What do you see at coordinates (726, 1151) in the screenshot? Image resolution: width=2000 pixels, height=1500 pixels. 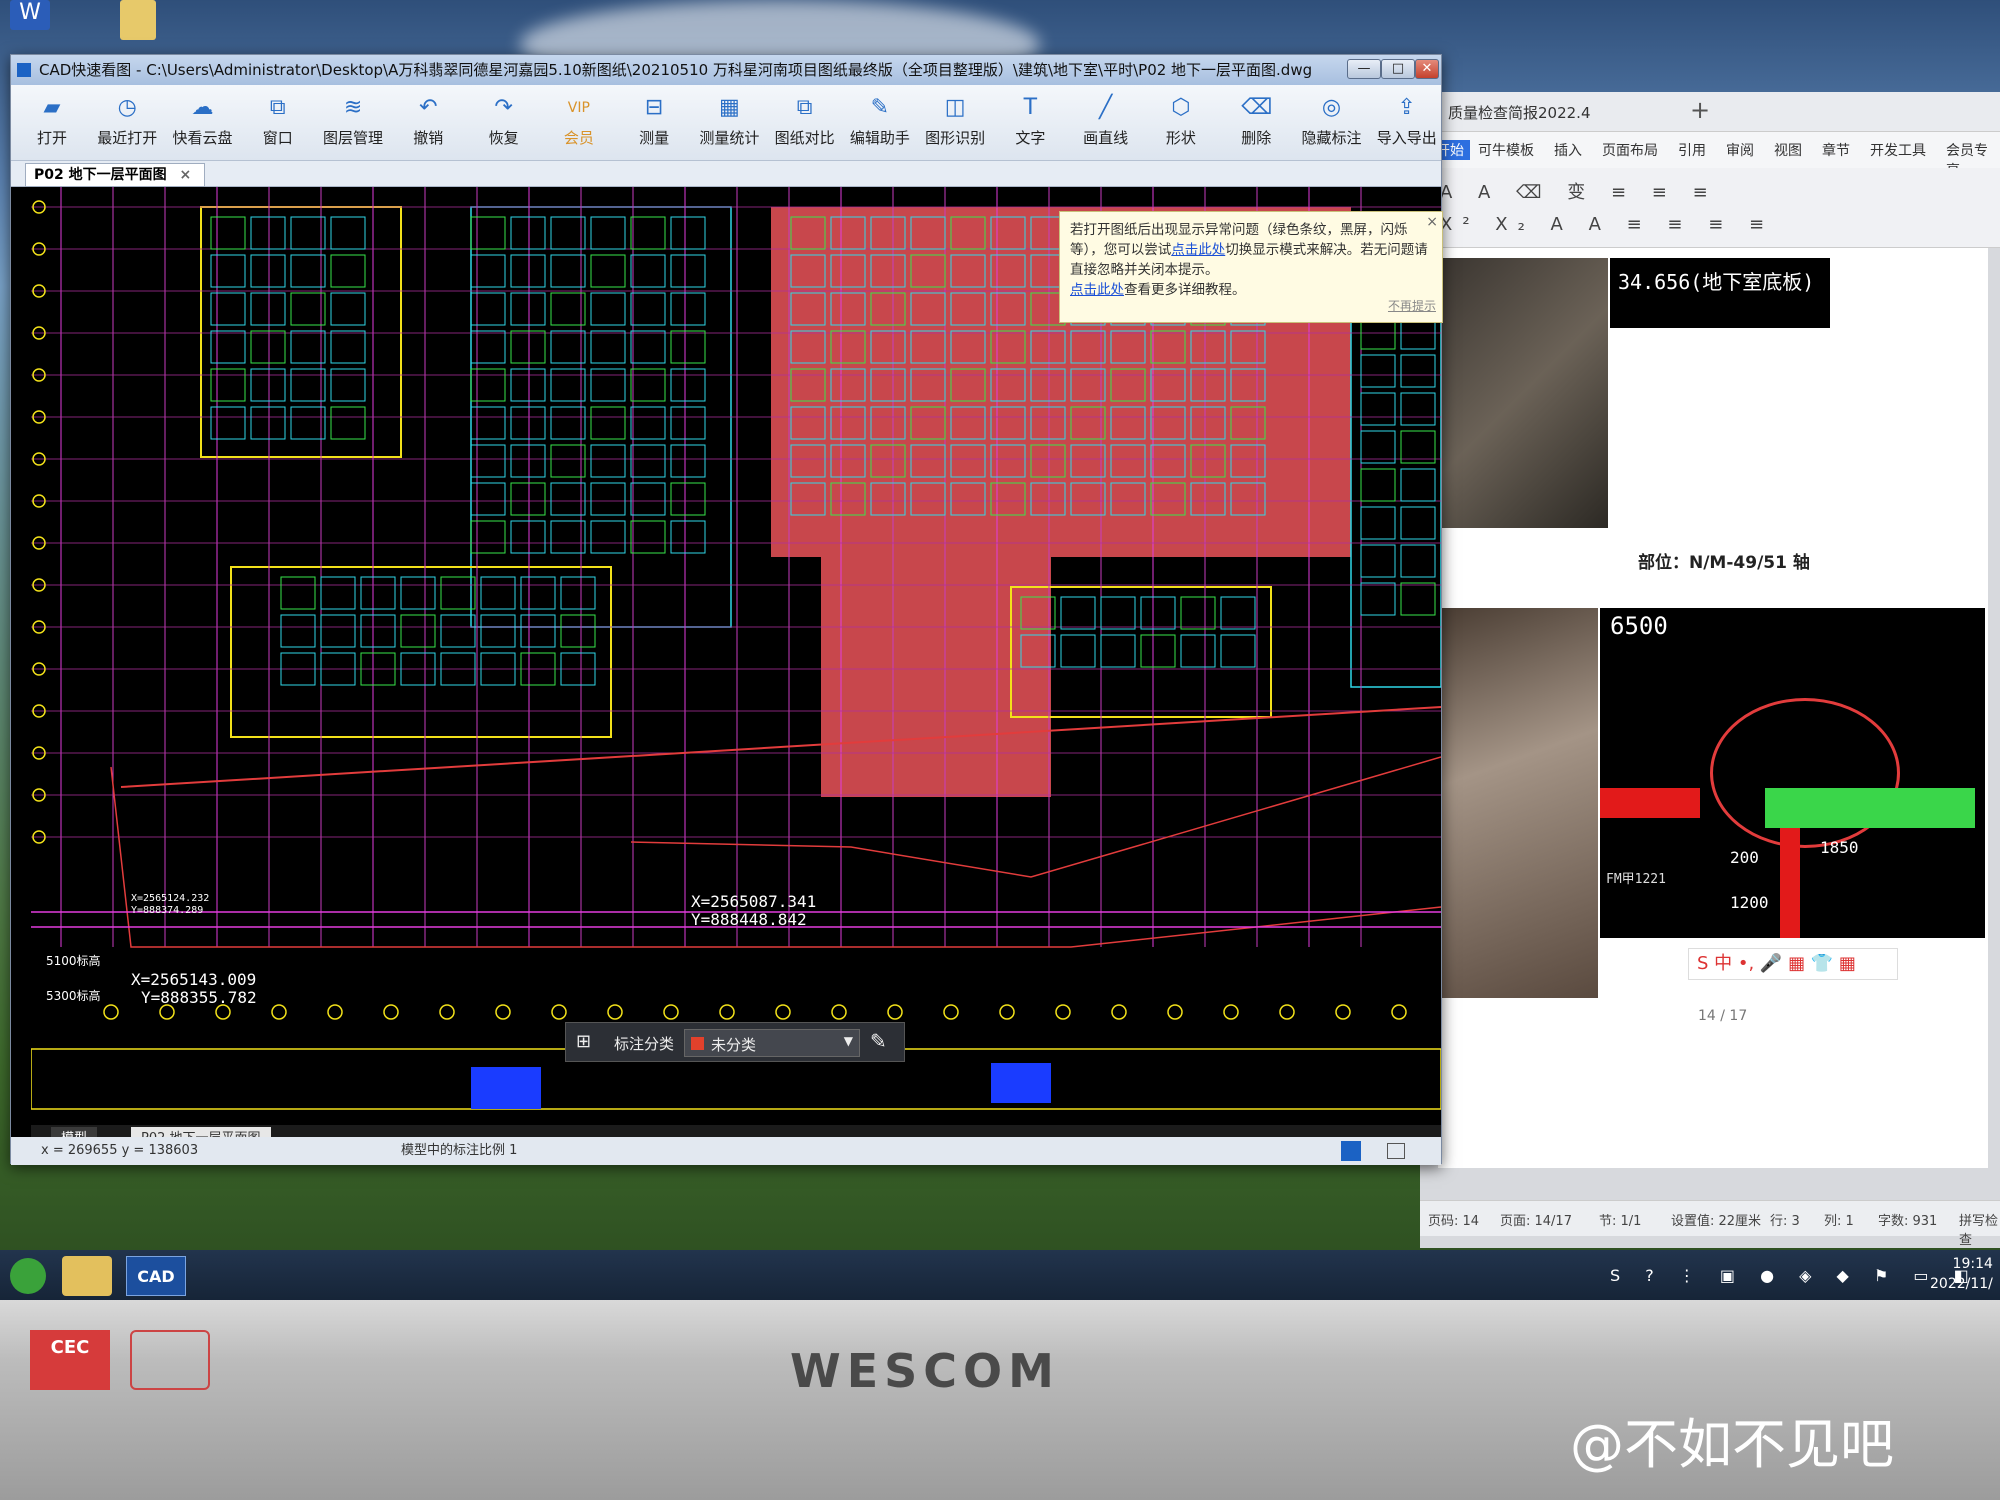 I see `cad-status-bar: x = 269655 y = 138603 模型中的标注比例 1` at bounding box center [726, 1151].